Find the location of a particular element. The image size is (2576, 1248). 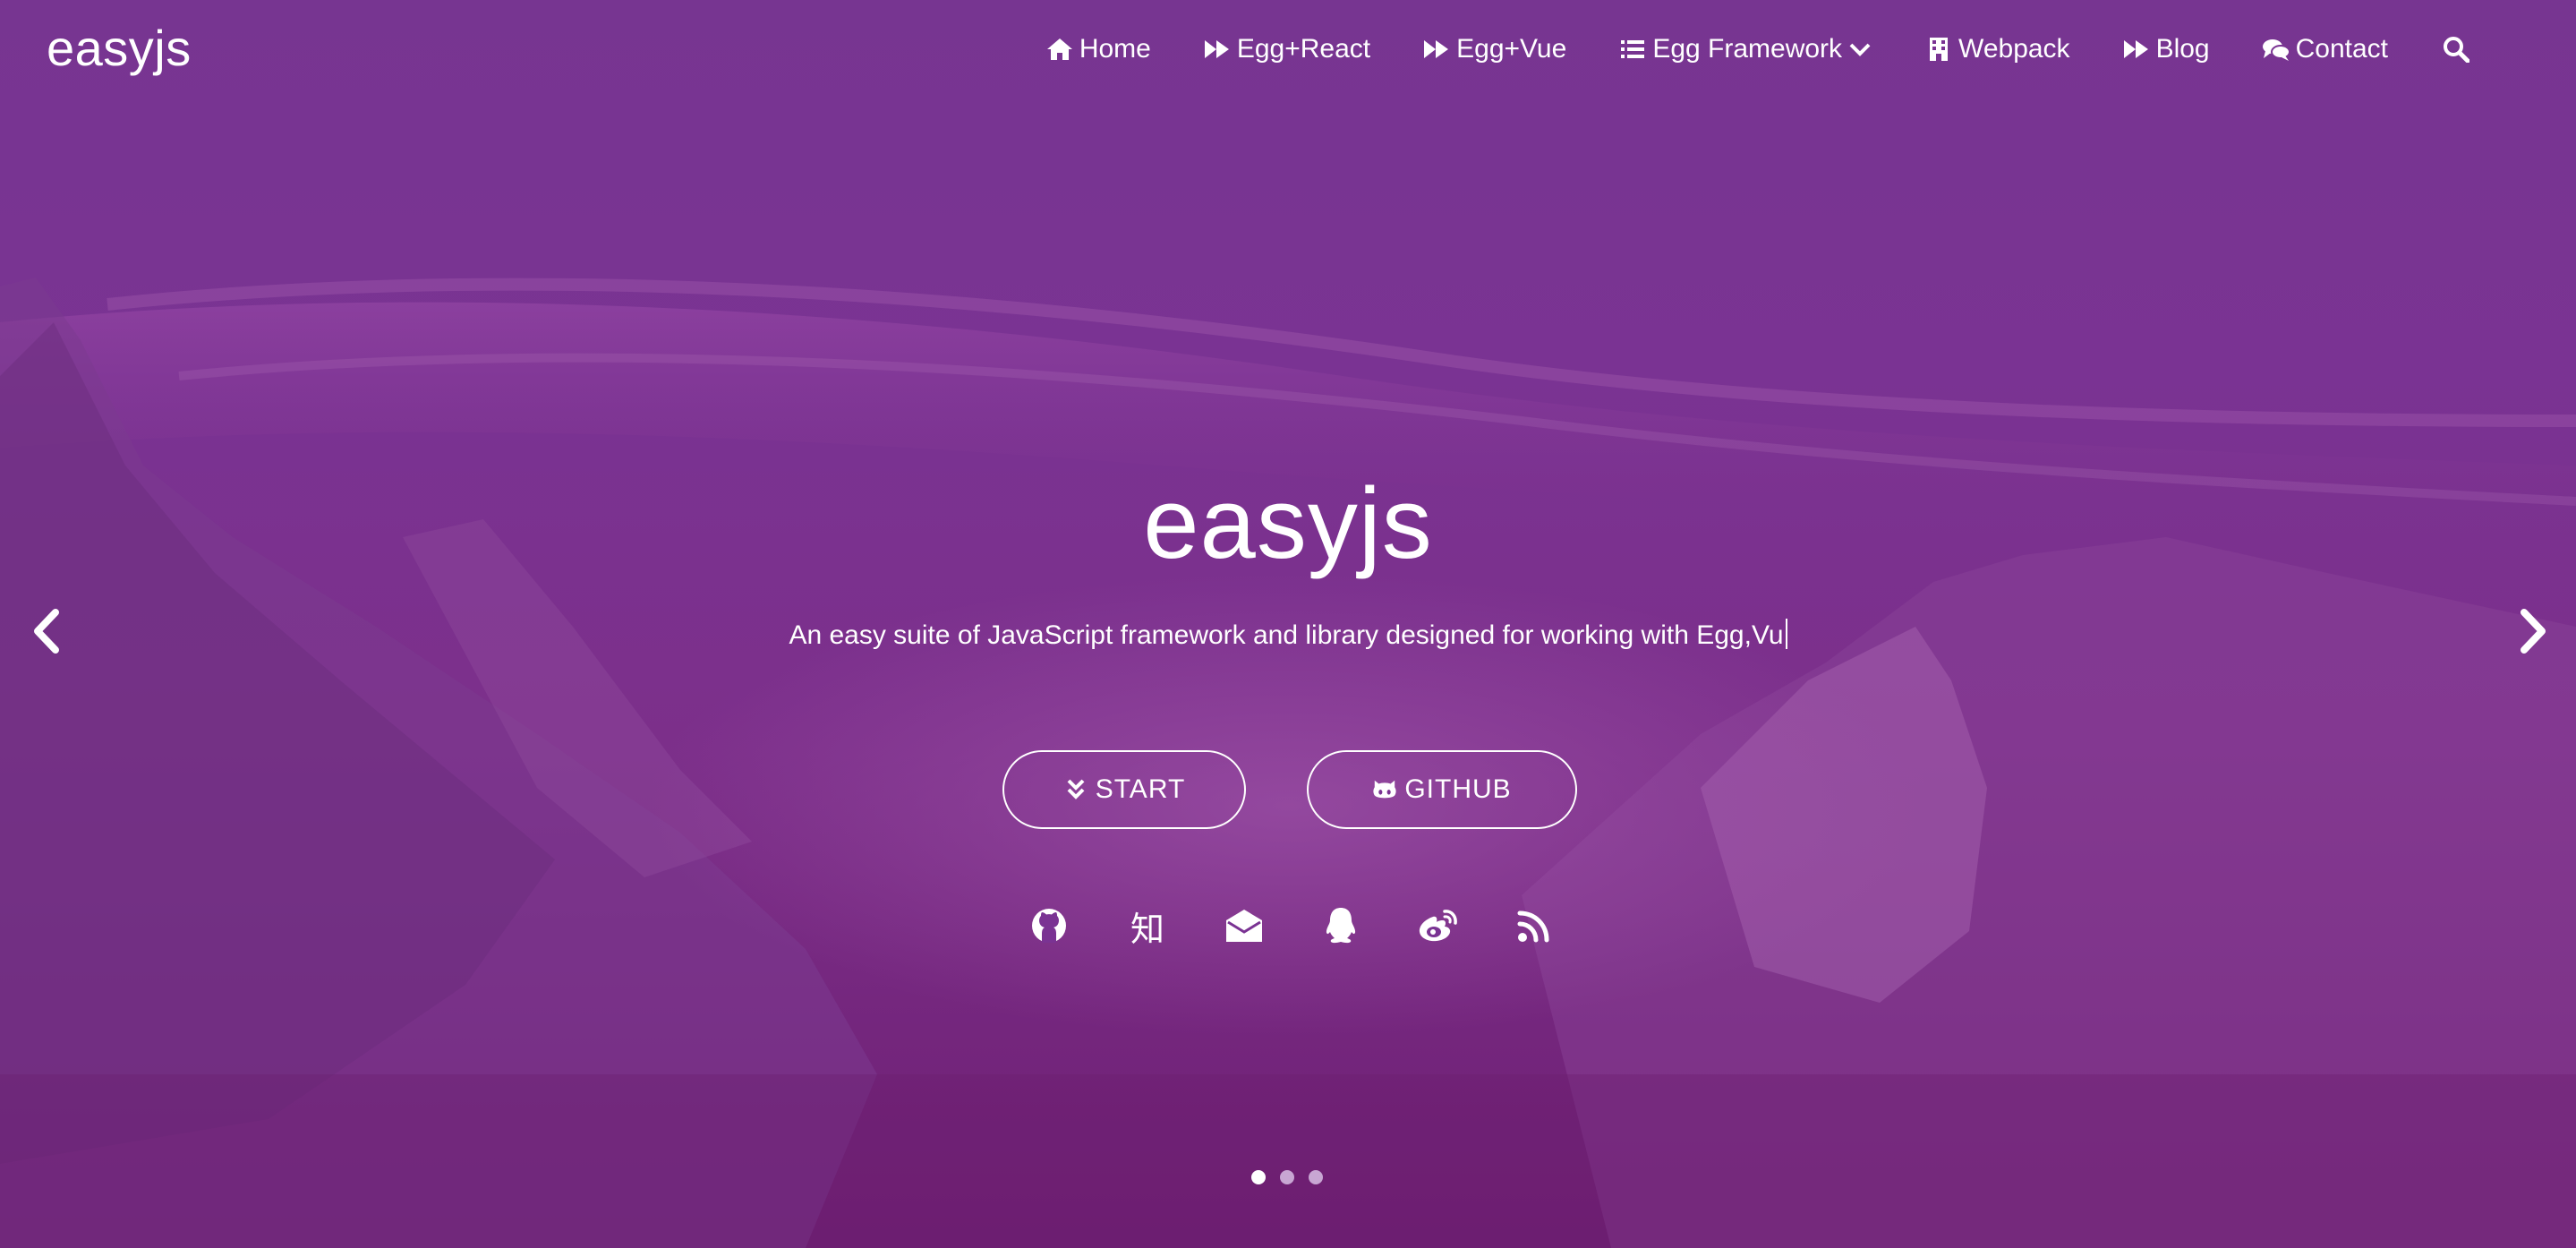

nav-item-contact: Contact is located at coordinates (2325, 49).